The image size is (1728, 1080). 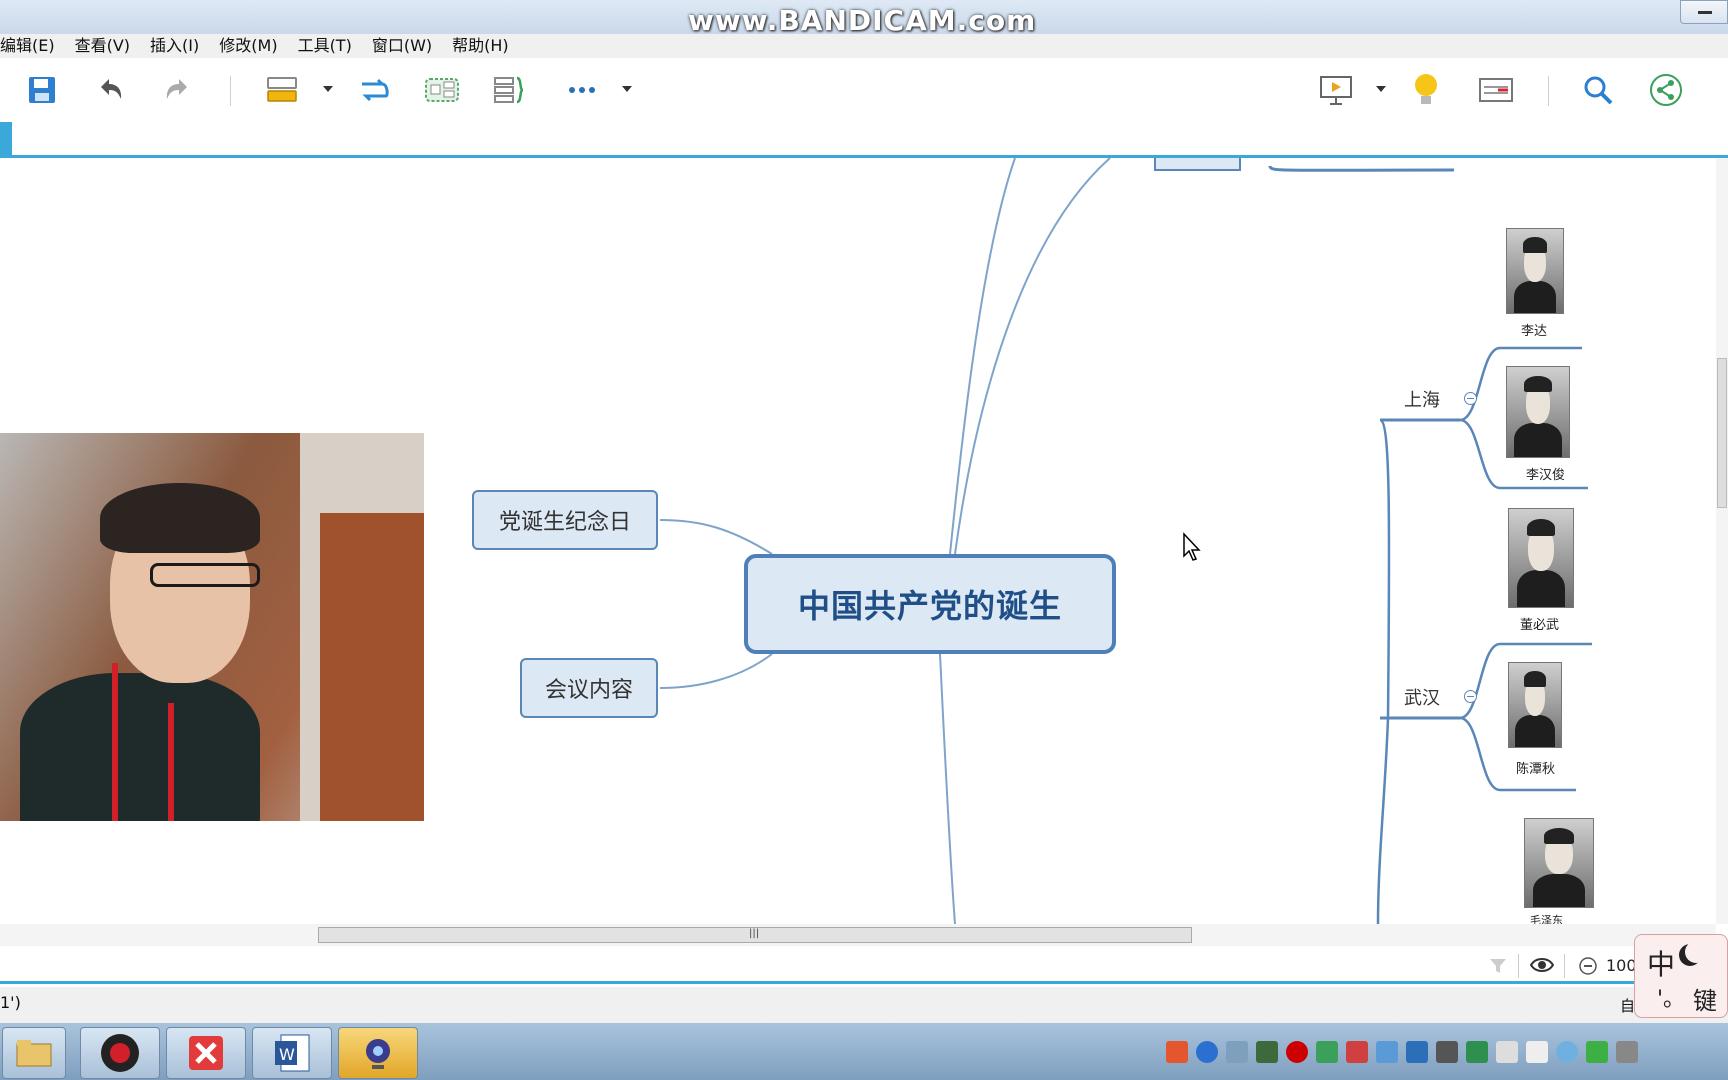 I want to click on person-chen-tanqiu: 陈潭秋, so click(x=1536, y=769).